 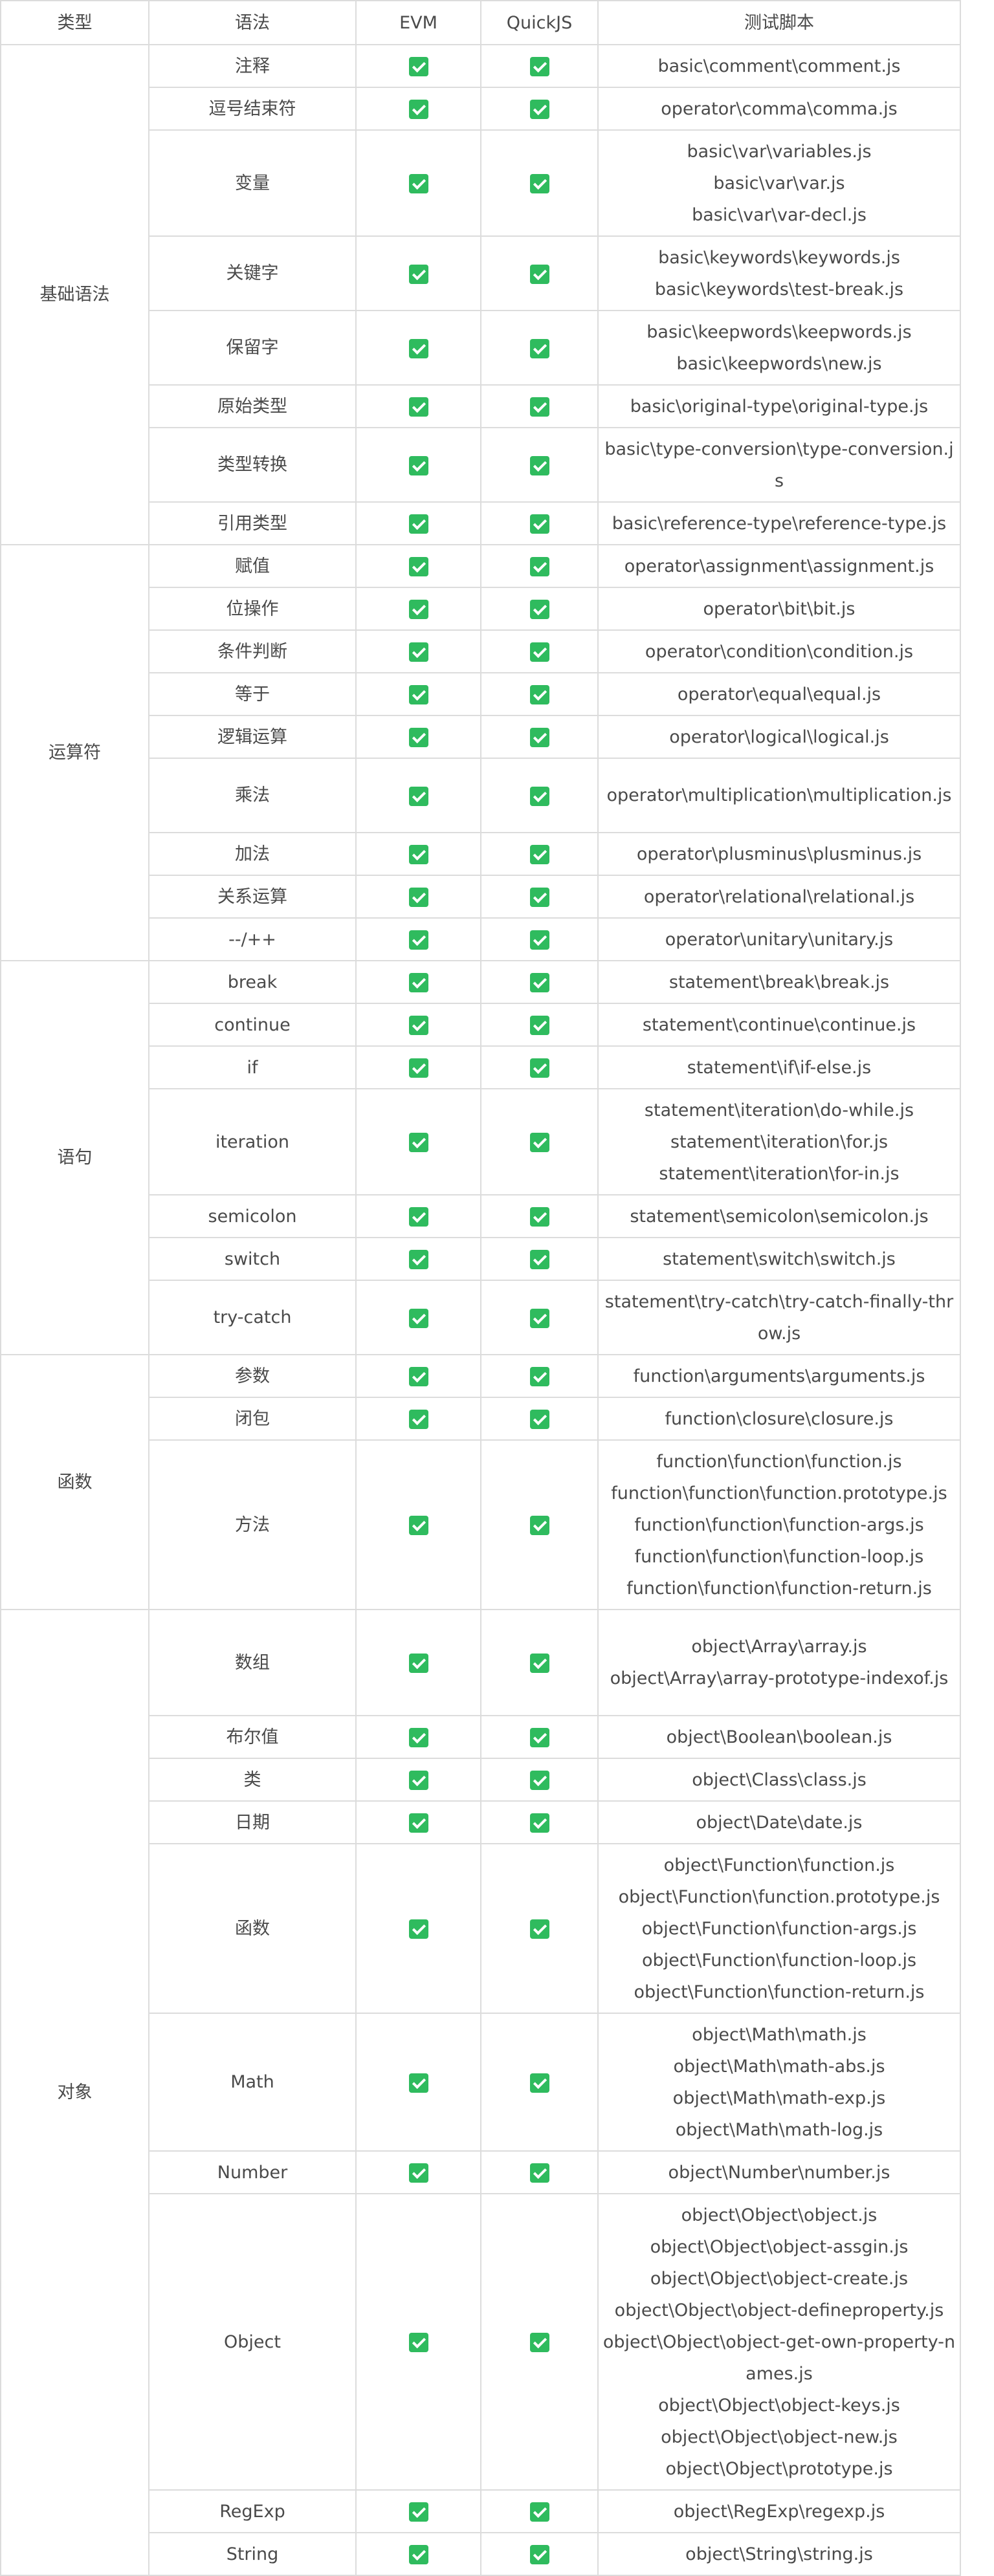 What do you see at coordinates (252, 1067) in the screenshot?
I see `syntax-cell: if` at bounding box center [252, 1067].